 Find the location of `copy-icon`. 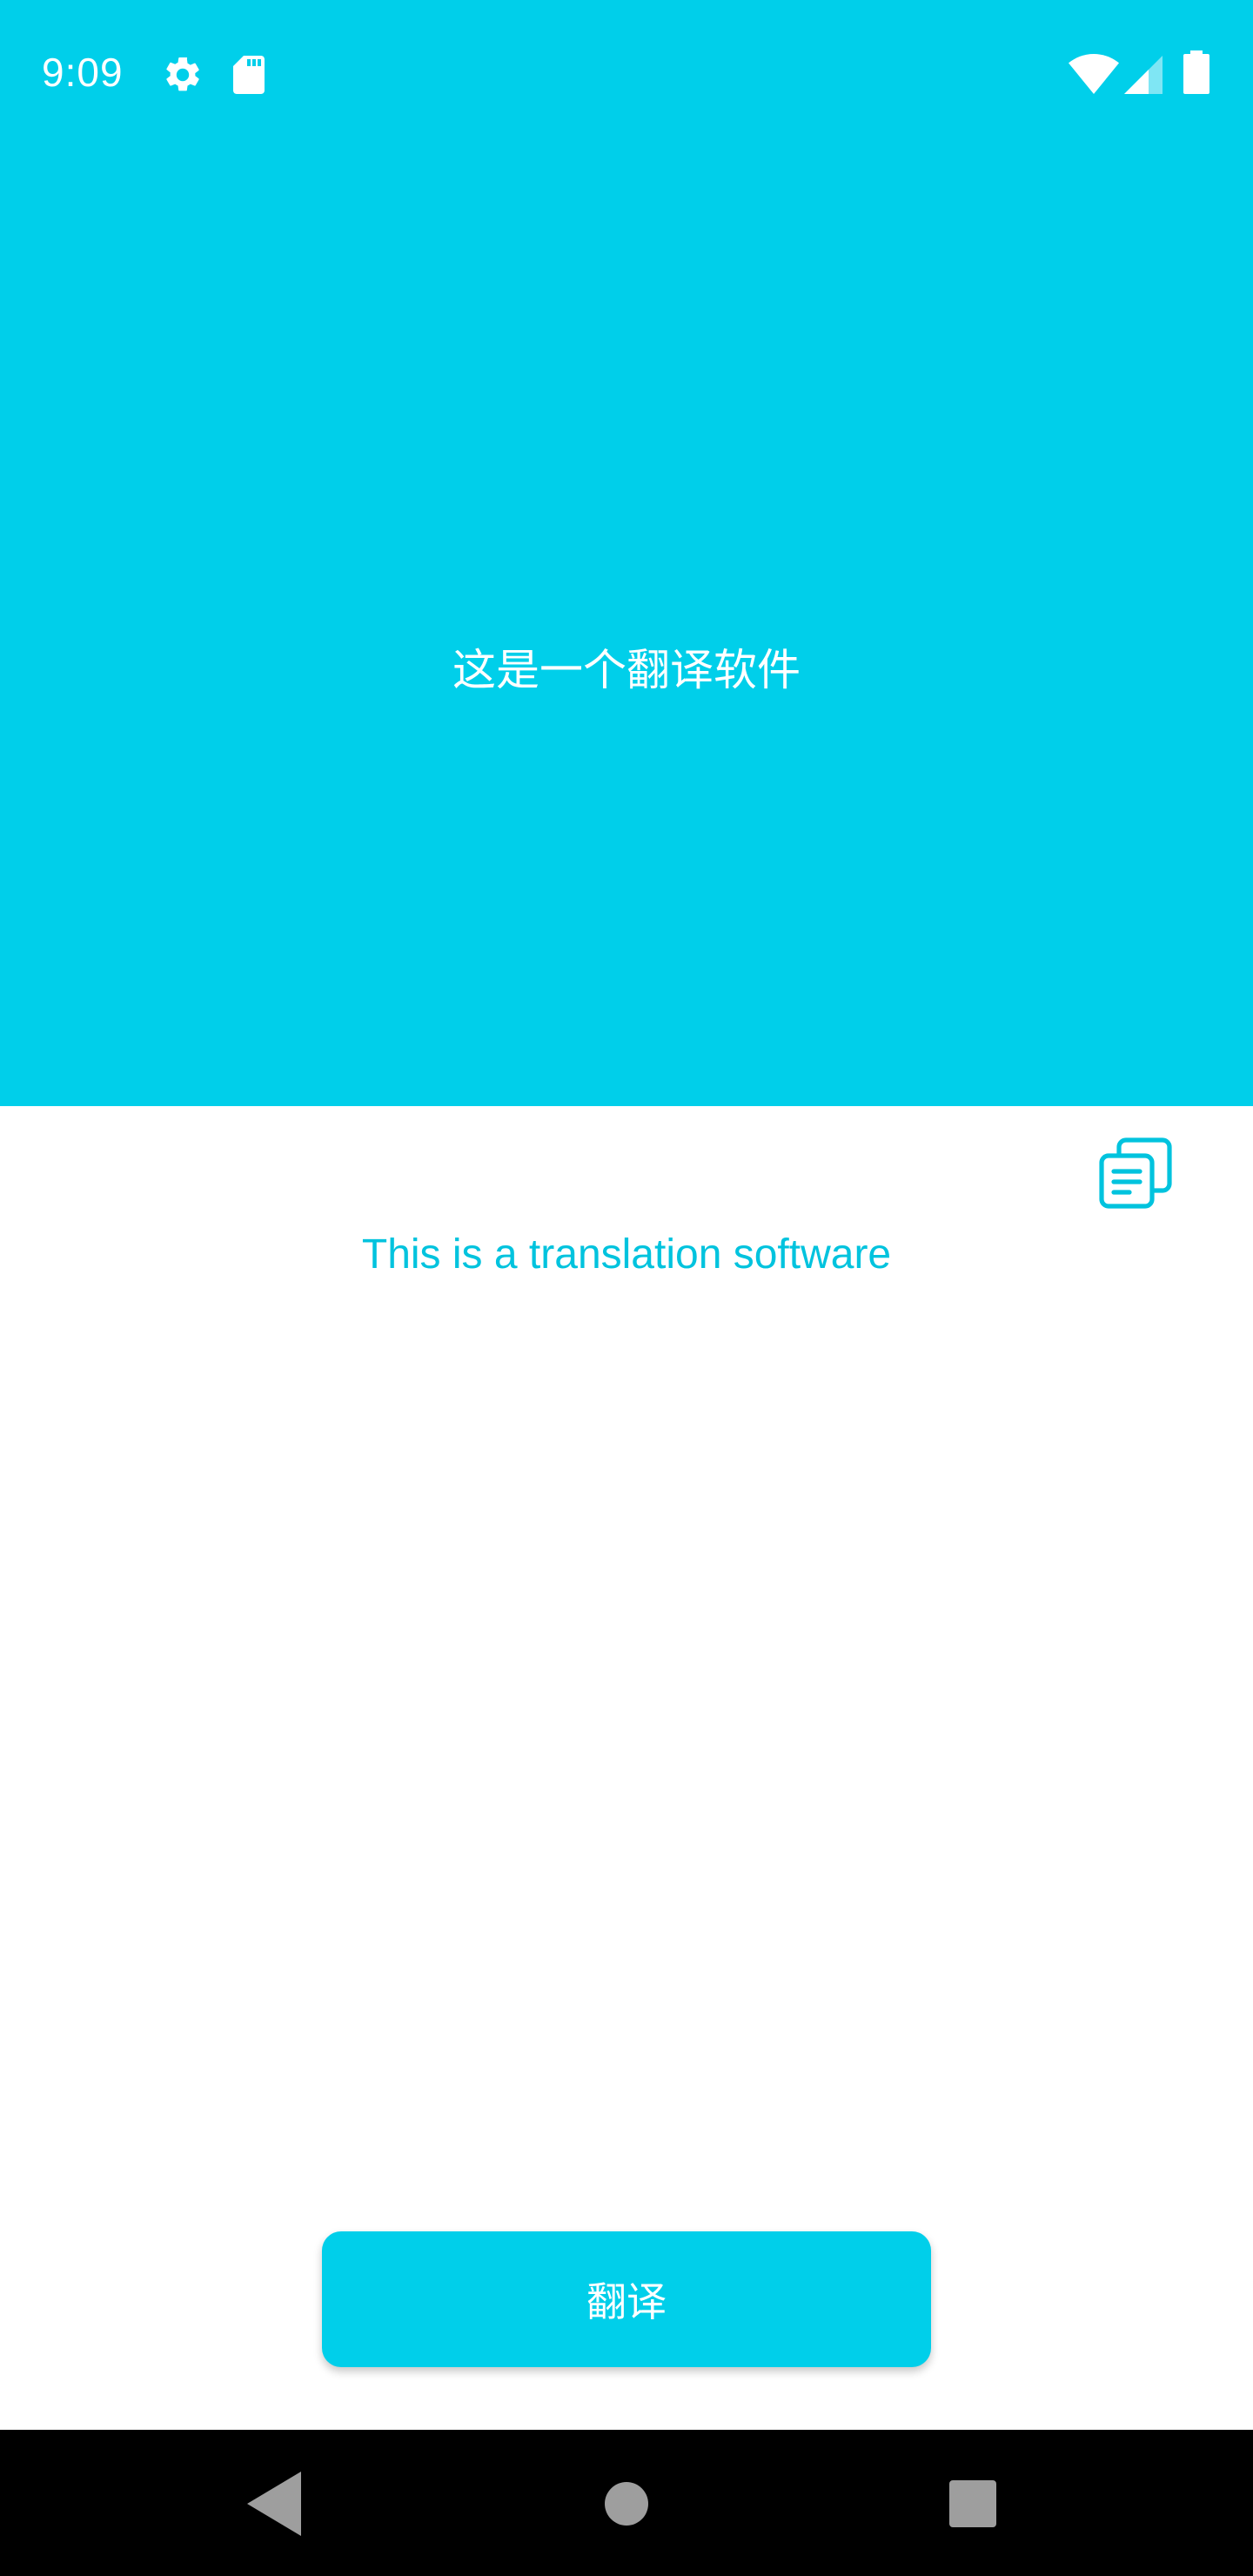

copy-icon is located at coordinates (1135, 1174).